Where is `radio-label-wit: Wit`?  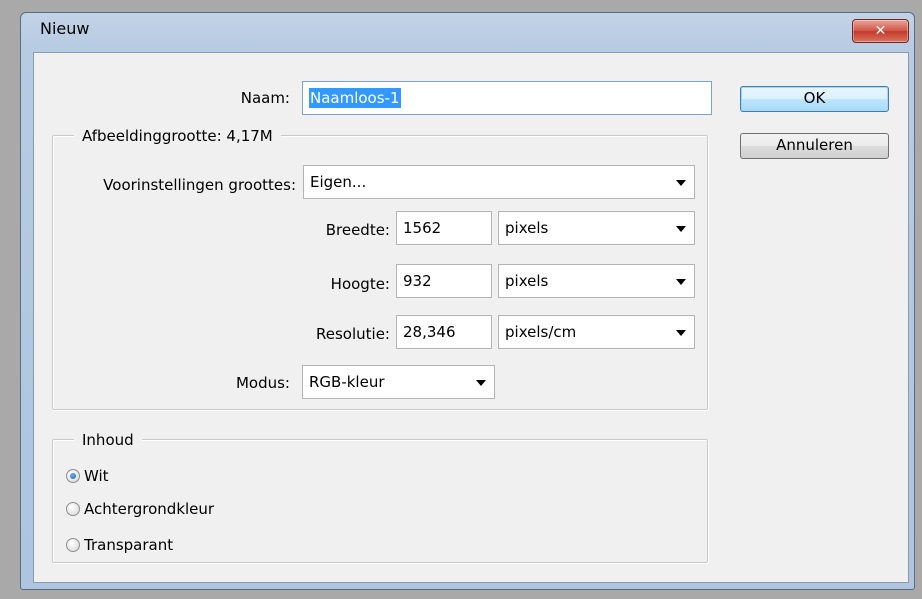
radio-label-wit: Wit is located at coordinates (96, 476).